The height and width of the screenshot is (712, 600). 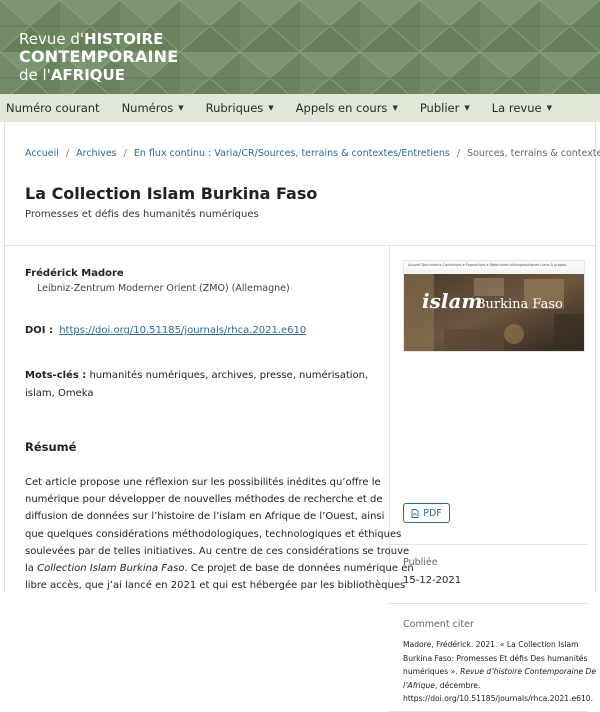 What do you see at coordinates (415, 513) in the screenshot?
I see `file-pdf-icon` at bounding box center [415, 513].